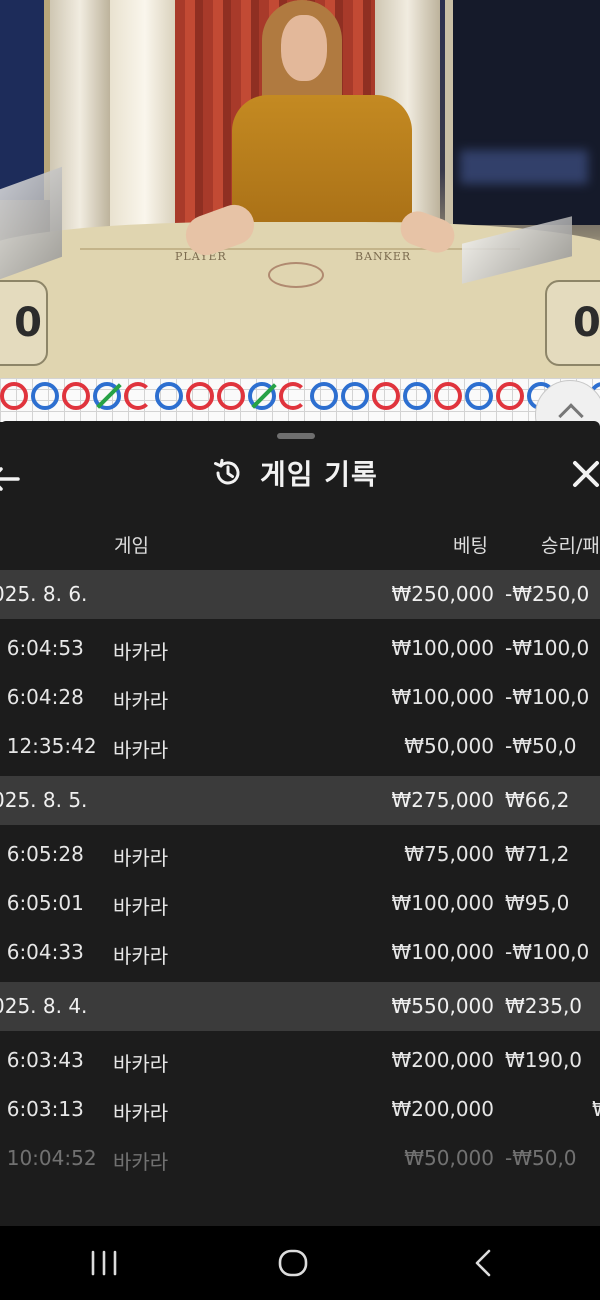 This screenshot has width=600, height=1300. I want to click on wall-screen, so click(522, 112).